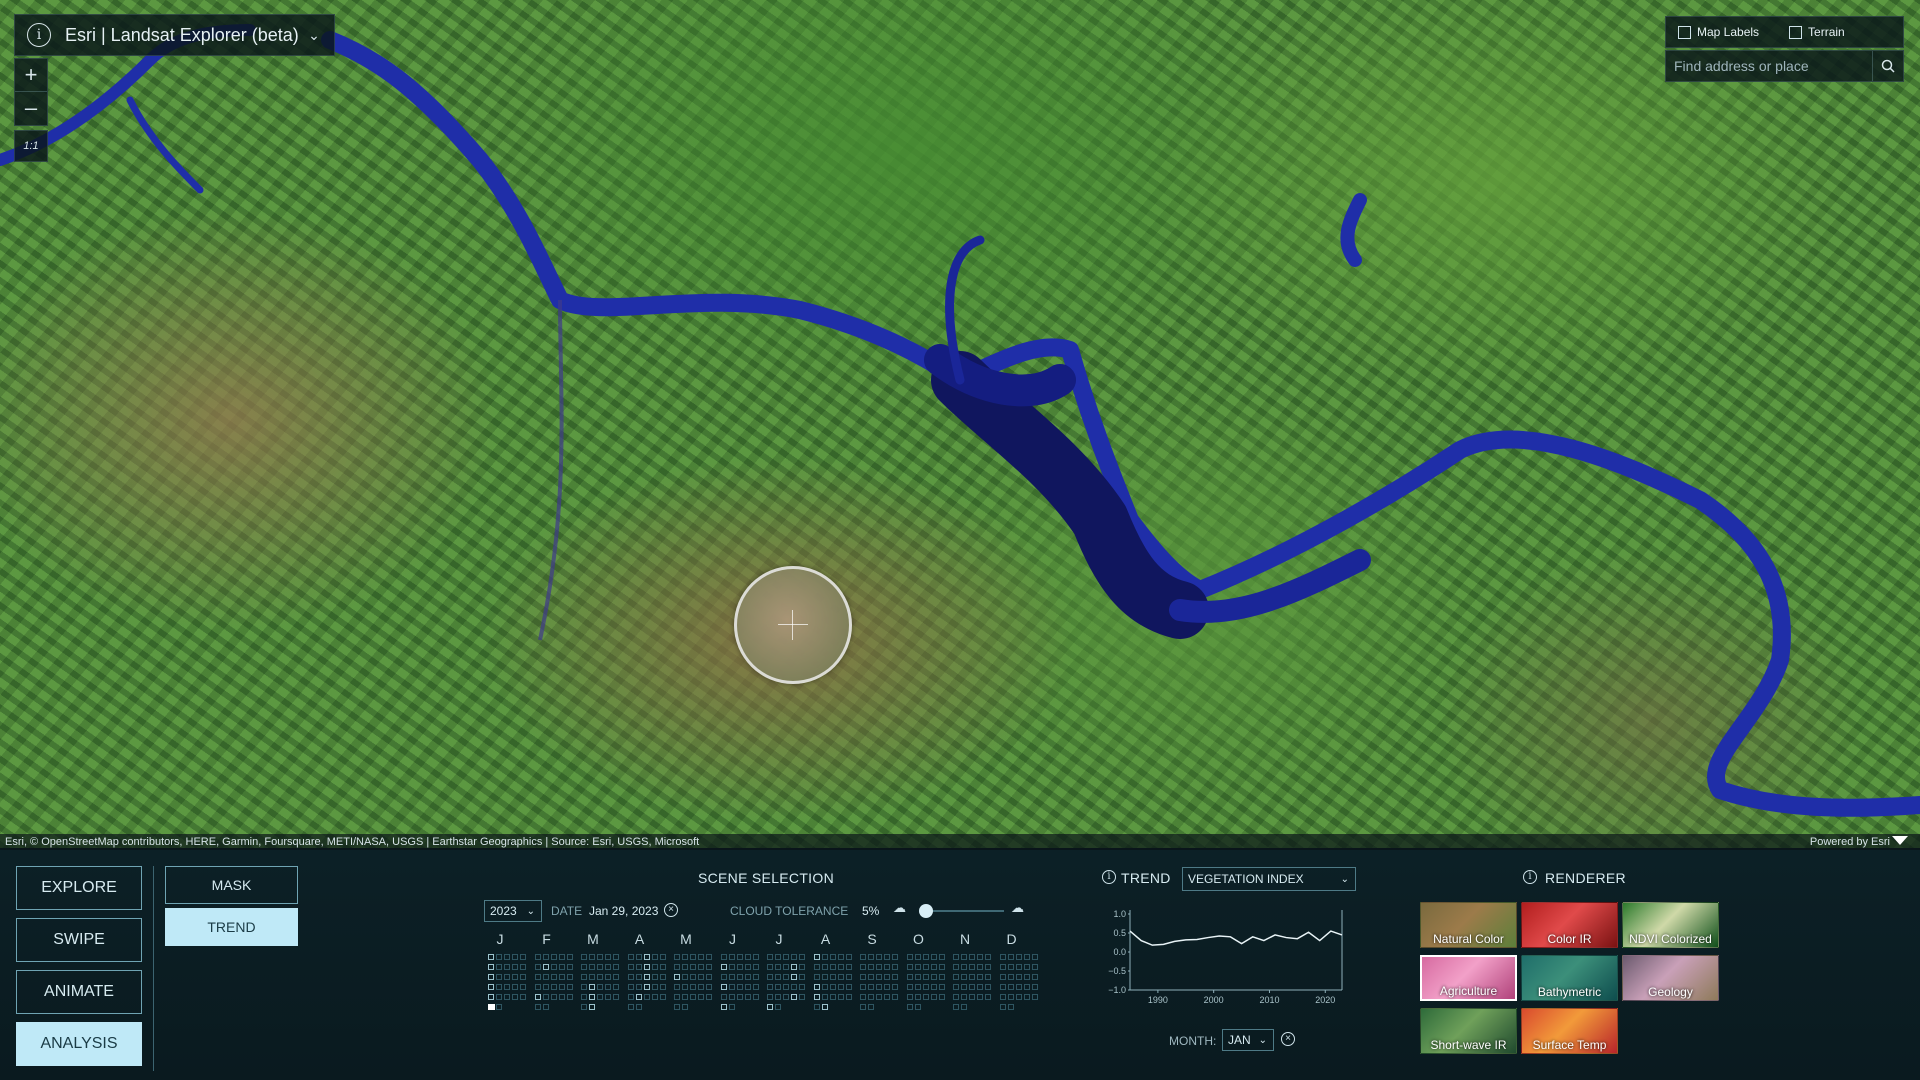 Image resolution: width=1920 pixels, height=1080 pixels. I want to click on search-input: Find address or place, so click(1769, 66).